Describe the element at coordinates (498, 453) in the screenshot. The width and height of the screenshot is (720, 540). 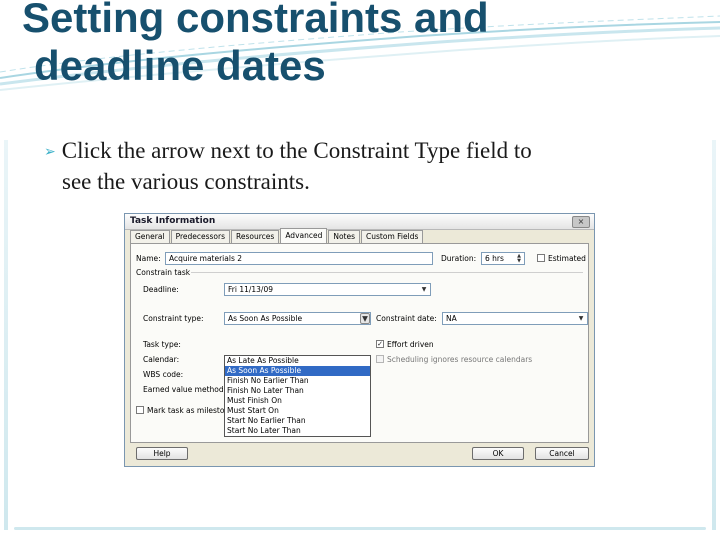
I see `ok-button: OK` at that location.